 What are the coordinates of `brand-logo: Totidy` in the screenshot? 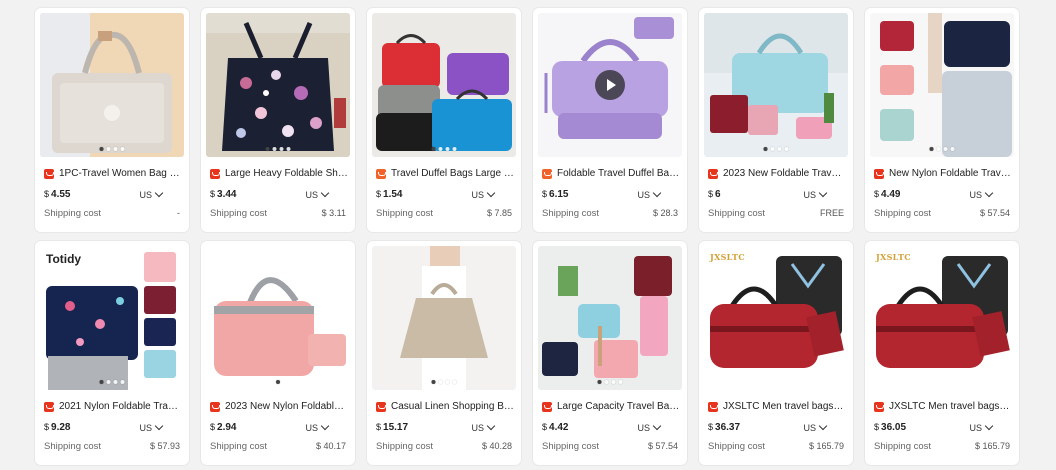 It's located at (64, 259).